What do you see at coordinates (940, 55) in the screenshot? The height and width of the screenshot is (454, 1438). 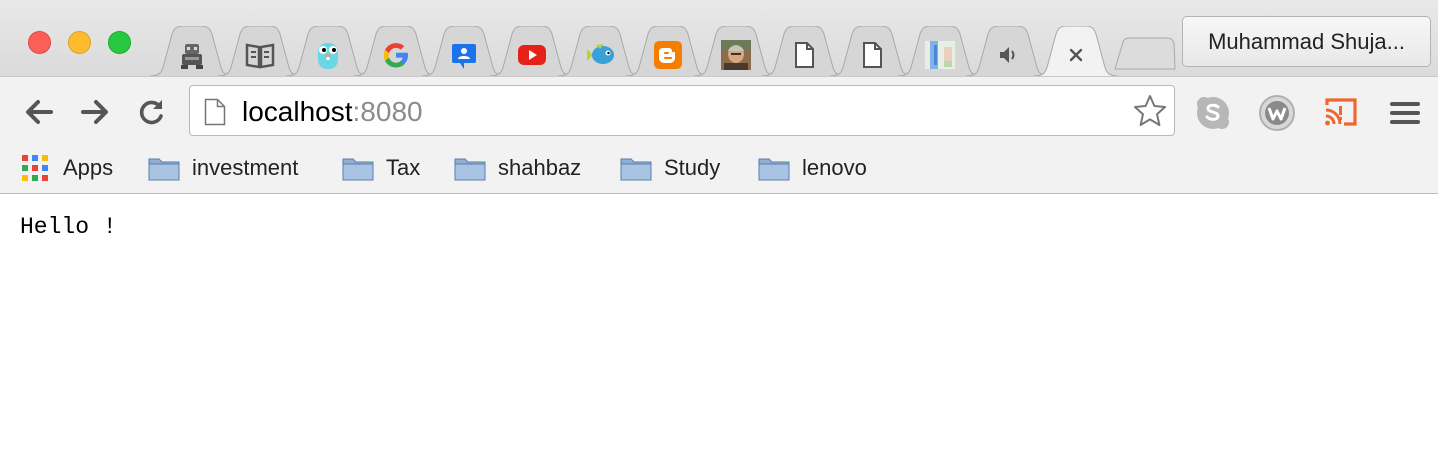 I see `colorful-thumbnail-icon` at bounding box center [940, 55].